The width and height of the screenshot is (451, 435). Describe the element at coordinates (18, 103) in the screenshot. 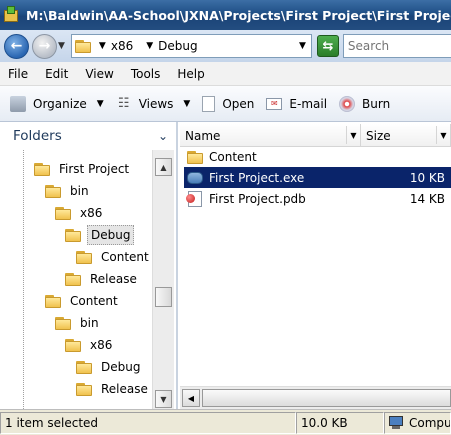

I see `organize-icon` at that location.